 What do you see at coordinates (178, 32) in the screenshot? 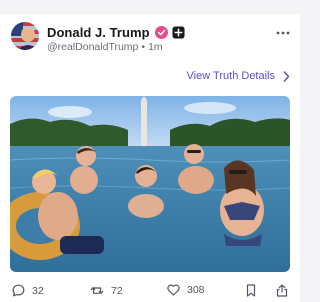
I see `plus-icon` at bounding box center [178, 32].